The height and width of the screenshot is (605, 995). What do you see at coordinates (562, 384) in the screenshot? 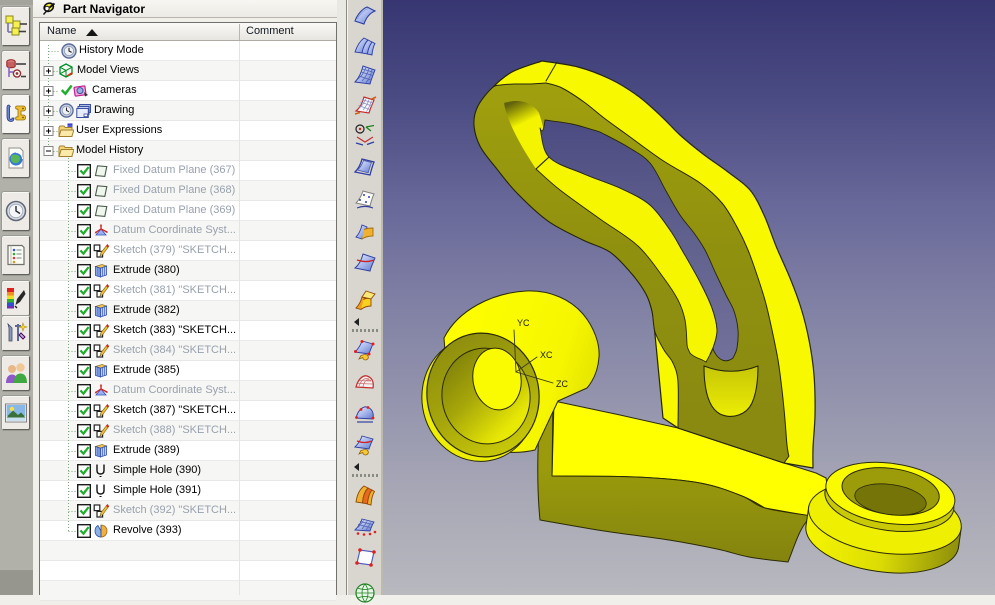
I see `svg-text: ZC` at bounding box center [562, 384].